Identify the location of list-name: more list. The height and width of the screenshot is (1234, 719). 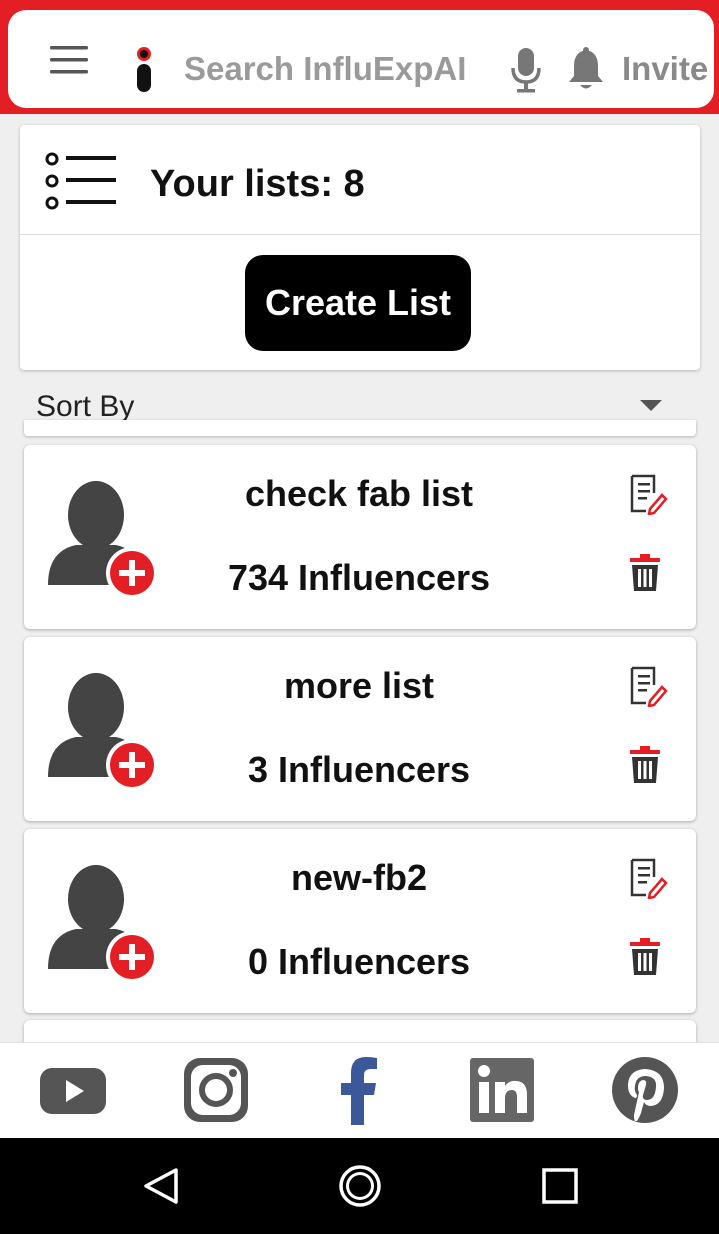
(359, 685).